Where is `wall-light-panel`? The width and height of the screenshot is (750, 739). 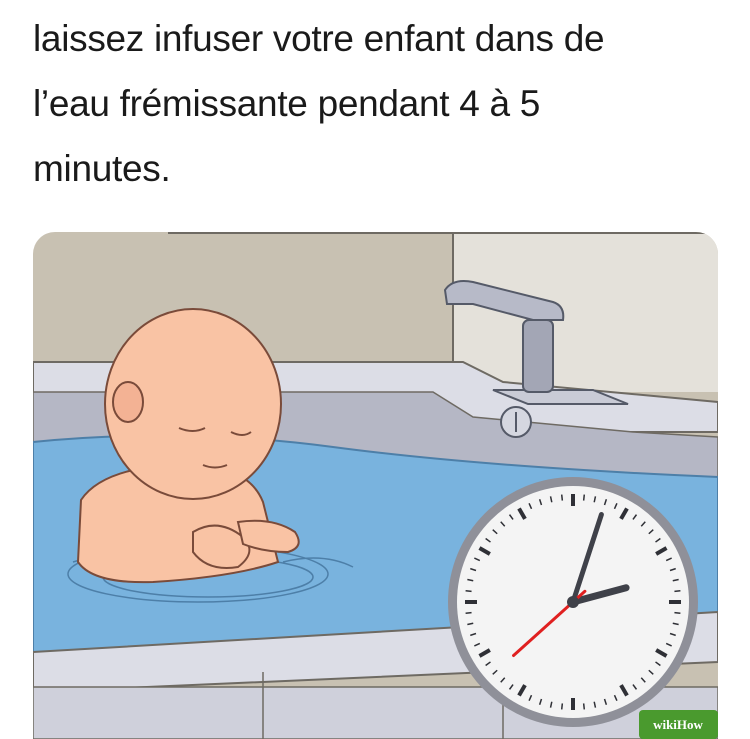 wall-light-panel is located at coordinates (585, 312).